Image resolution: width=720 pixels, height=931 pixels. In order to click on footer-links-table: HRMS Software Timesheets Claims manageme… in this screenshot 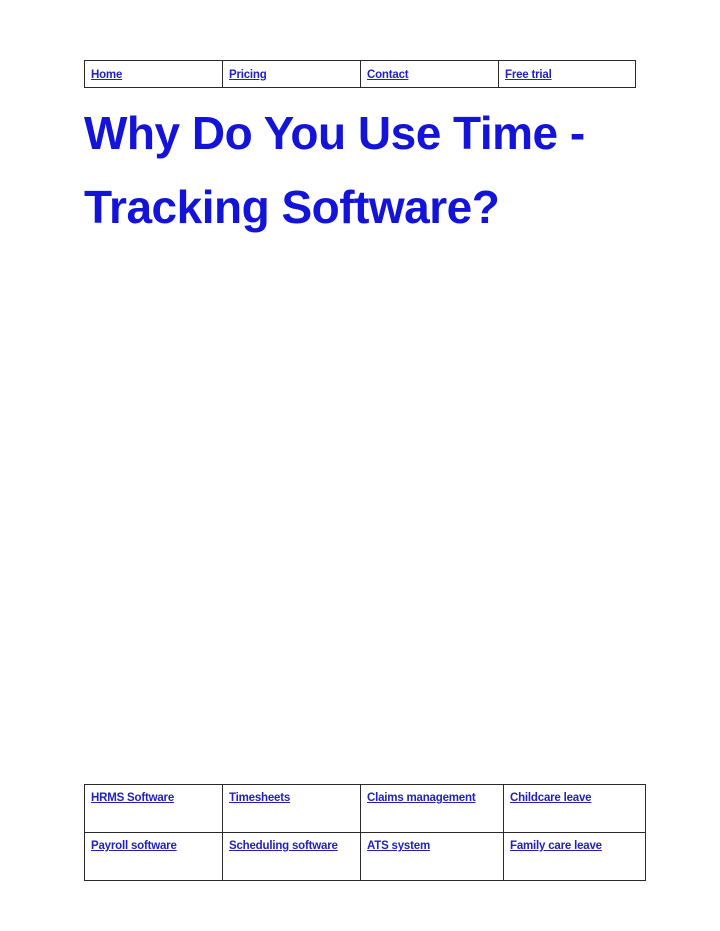, I will do `click(365, 832)`.